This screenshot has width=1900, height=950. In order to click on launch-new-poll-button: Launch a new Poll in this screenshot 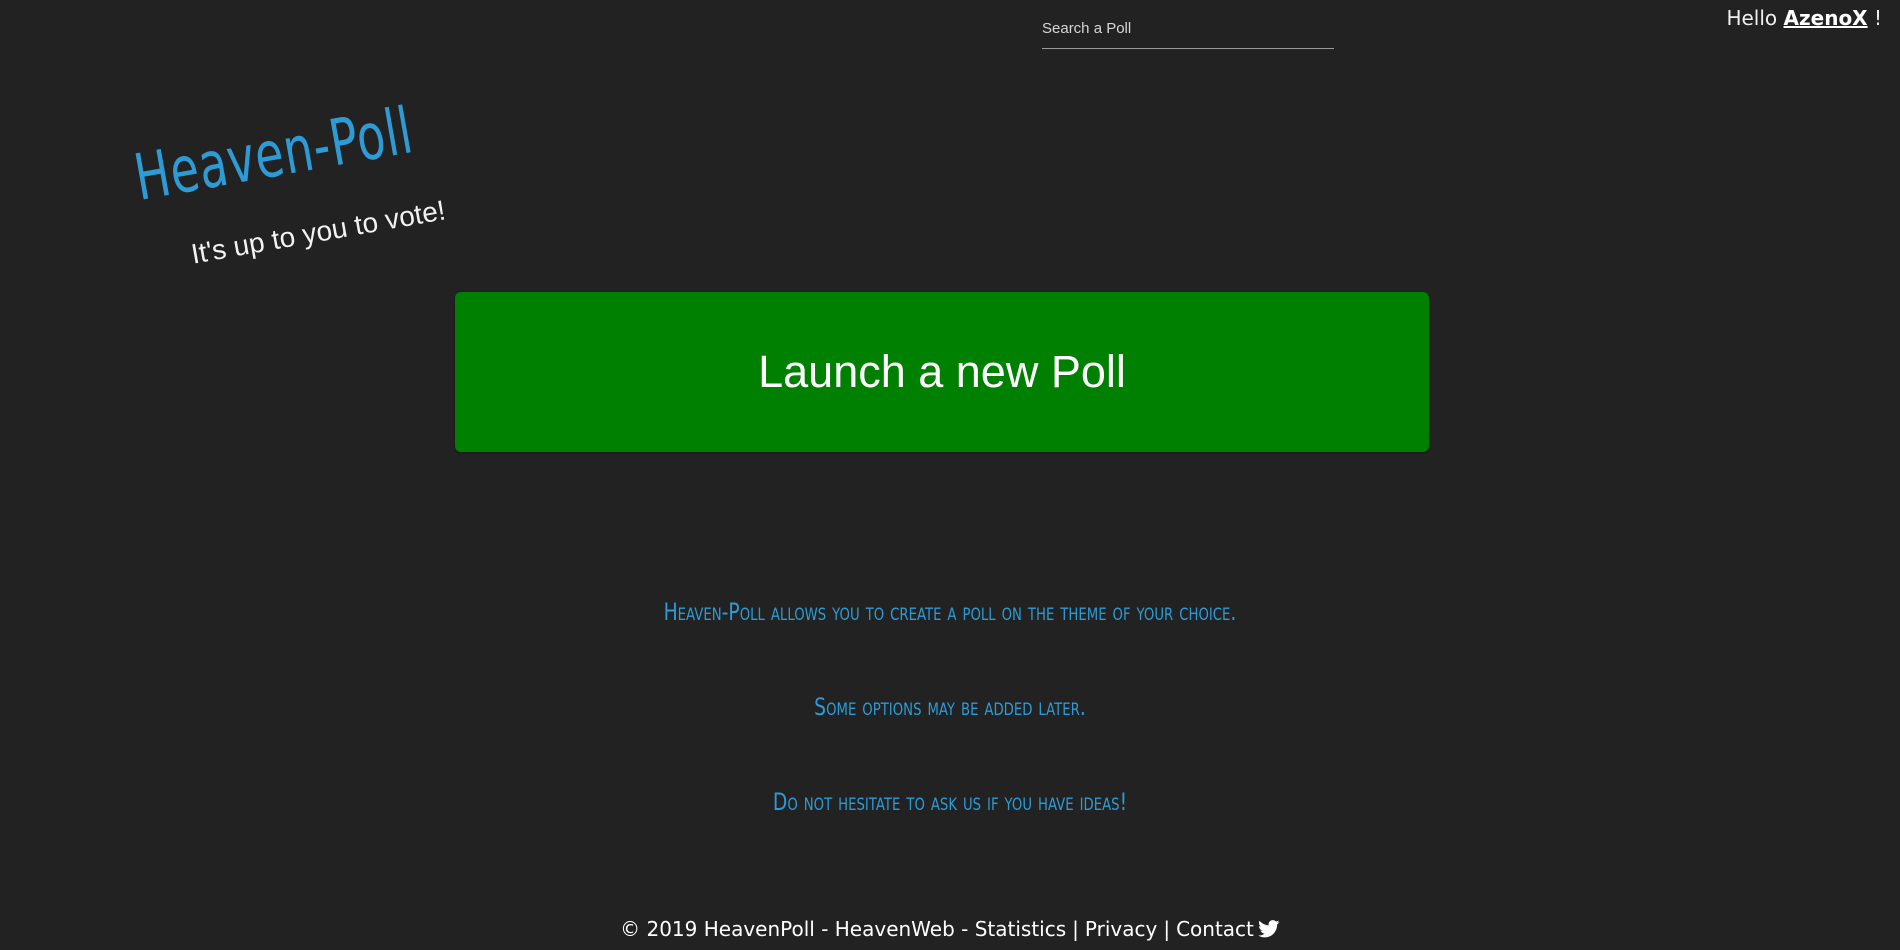, I will do `click(942, 372)`.